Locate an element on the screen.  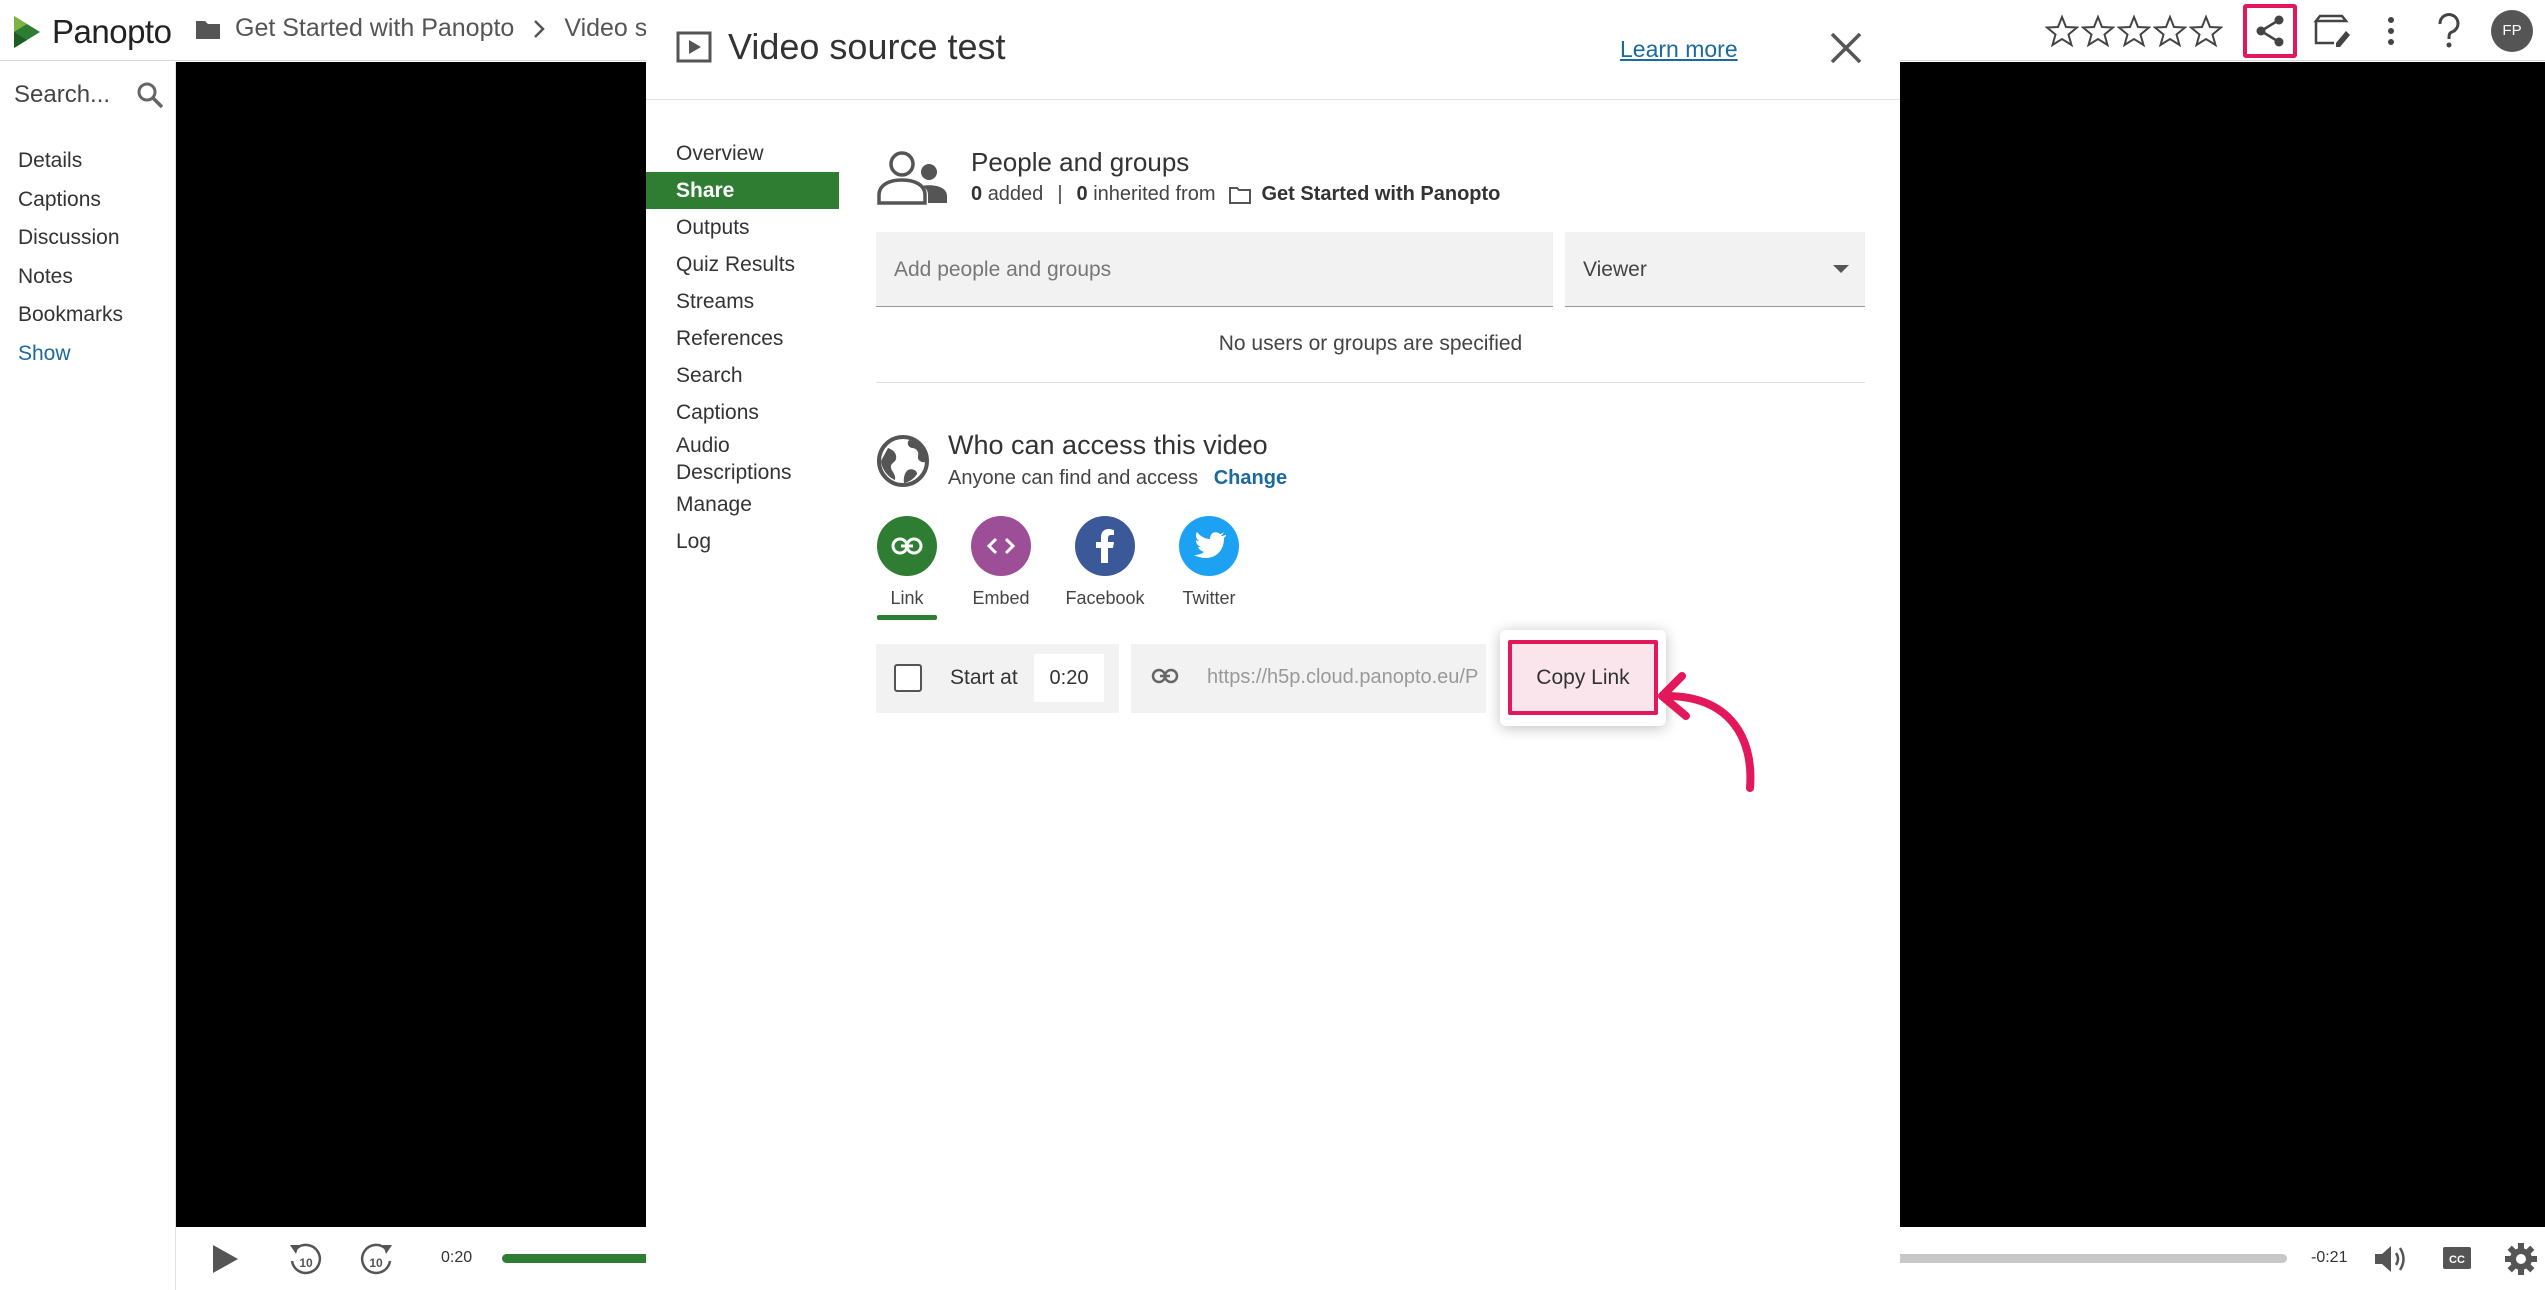
link-circle is located at coordinates (907, 546).